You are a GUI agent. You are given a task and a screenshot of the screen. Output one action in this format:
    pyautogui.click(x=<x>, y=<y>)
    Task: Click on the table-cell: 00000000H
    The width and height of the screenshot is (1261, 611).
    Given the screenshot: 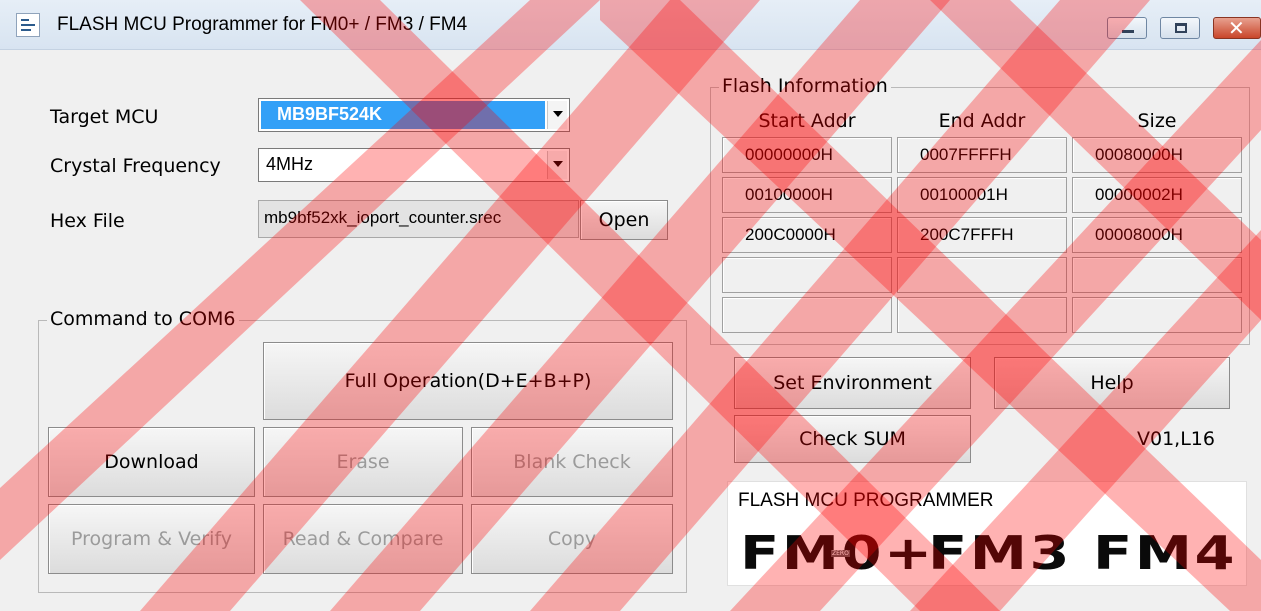 What is the action you would take?
    pyautogui.click(x=807, y=155)
    